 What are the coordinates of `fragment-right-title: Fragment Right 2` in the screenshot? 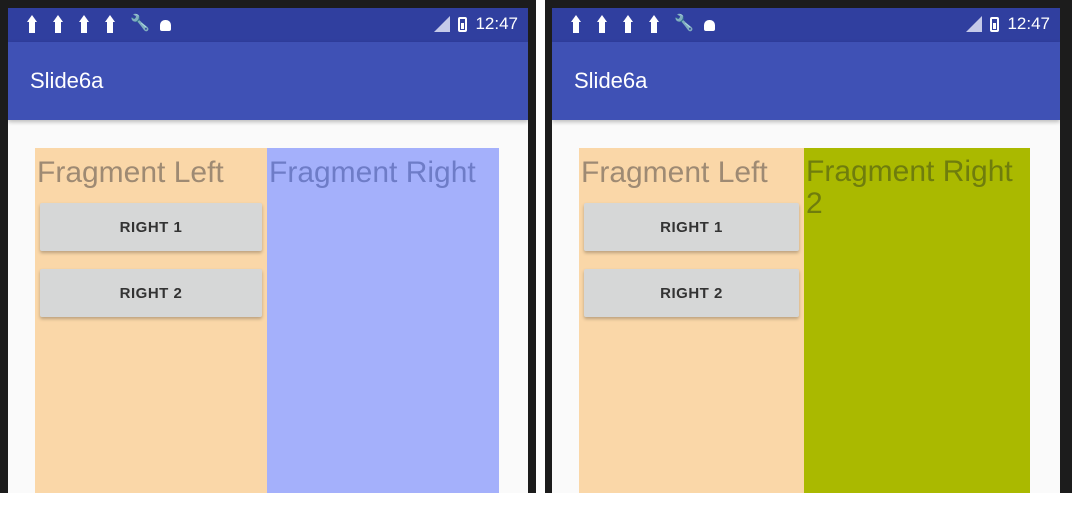 It's located at (909, 187).